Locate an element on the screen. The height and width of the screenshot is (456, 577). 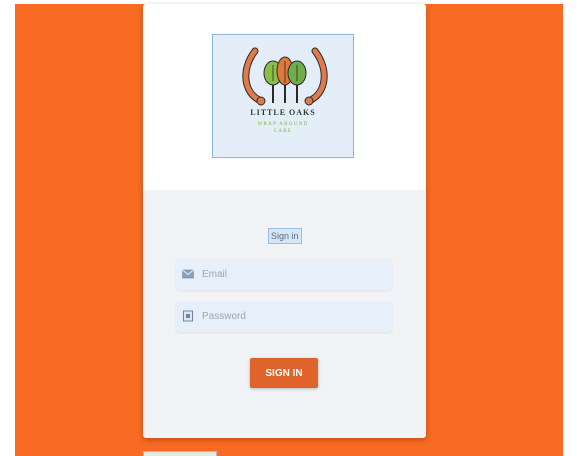
envelope-icon is located at coordinates (188, 274).